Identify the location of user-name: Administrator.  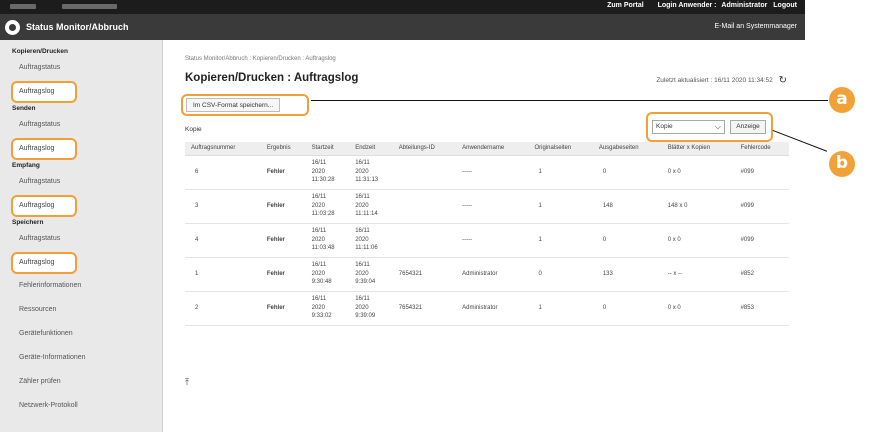
(744, 5).